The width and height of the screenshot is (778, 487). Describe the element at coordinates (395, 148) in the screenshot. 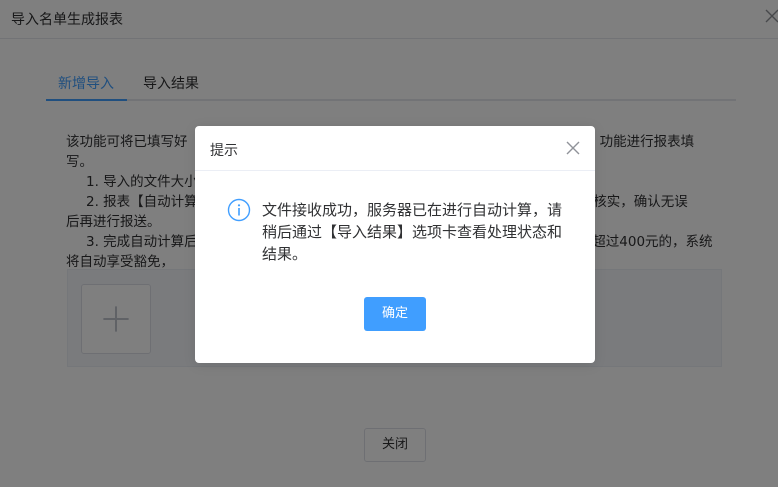

I see `message-box-header: 提示` at that location.